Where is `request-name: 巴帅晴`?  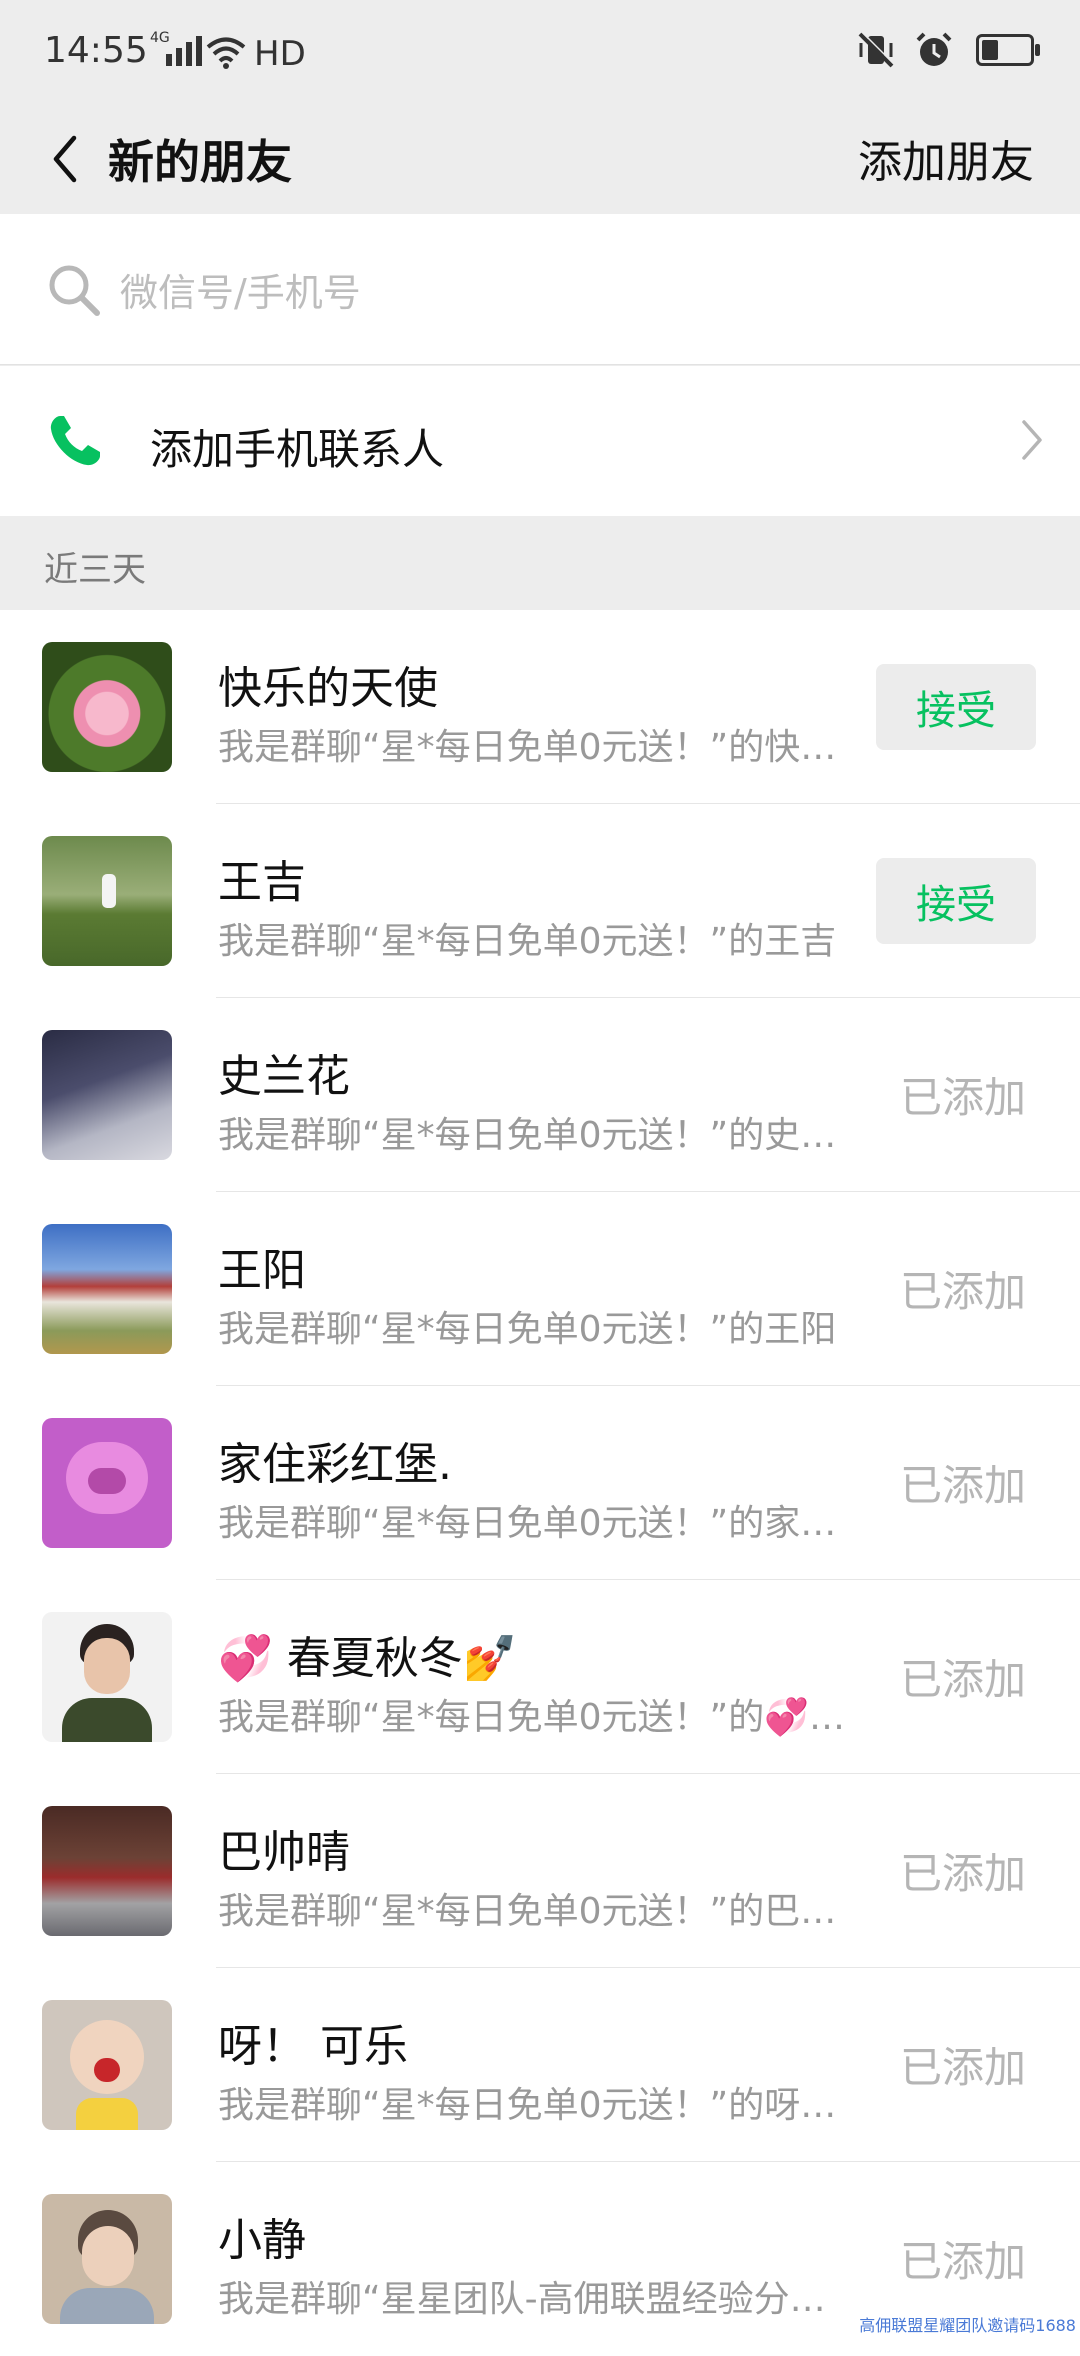
request-name: 巴帅晴 is located at coordinates (284, 1852).